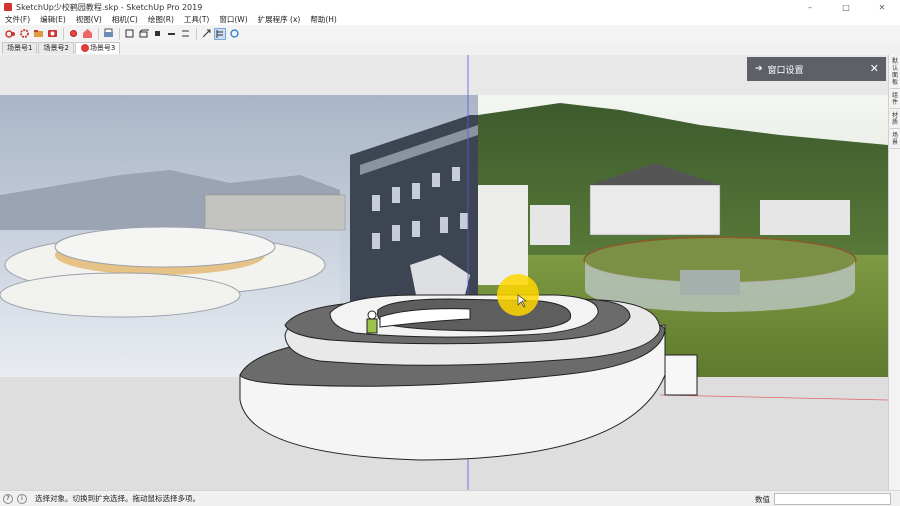 This screenshot has width=900, height=506. What do you see at coordinates (38, 34) in the screenshot?
I see `open-folder-icon` at bounding box center [38, 34].